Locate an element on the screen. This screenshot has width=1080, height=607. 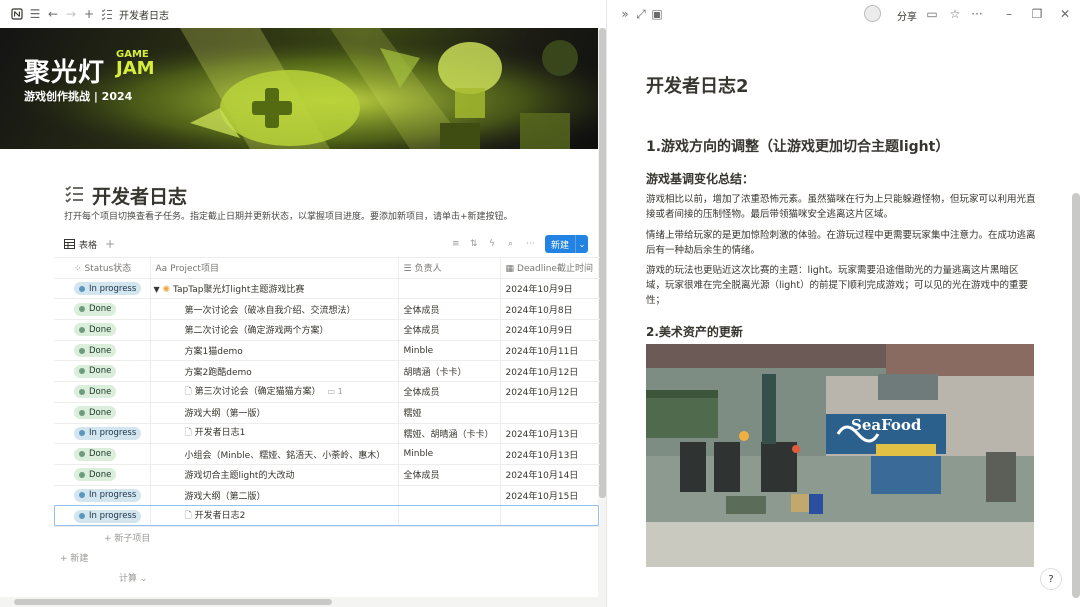
owner-cell: 糯娅、胡晴涵（卡卡） is located at coordinates (449, 434).